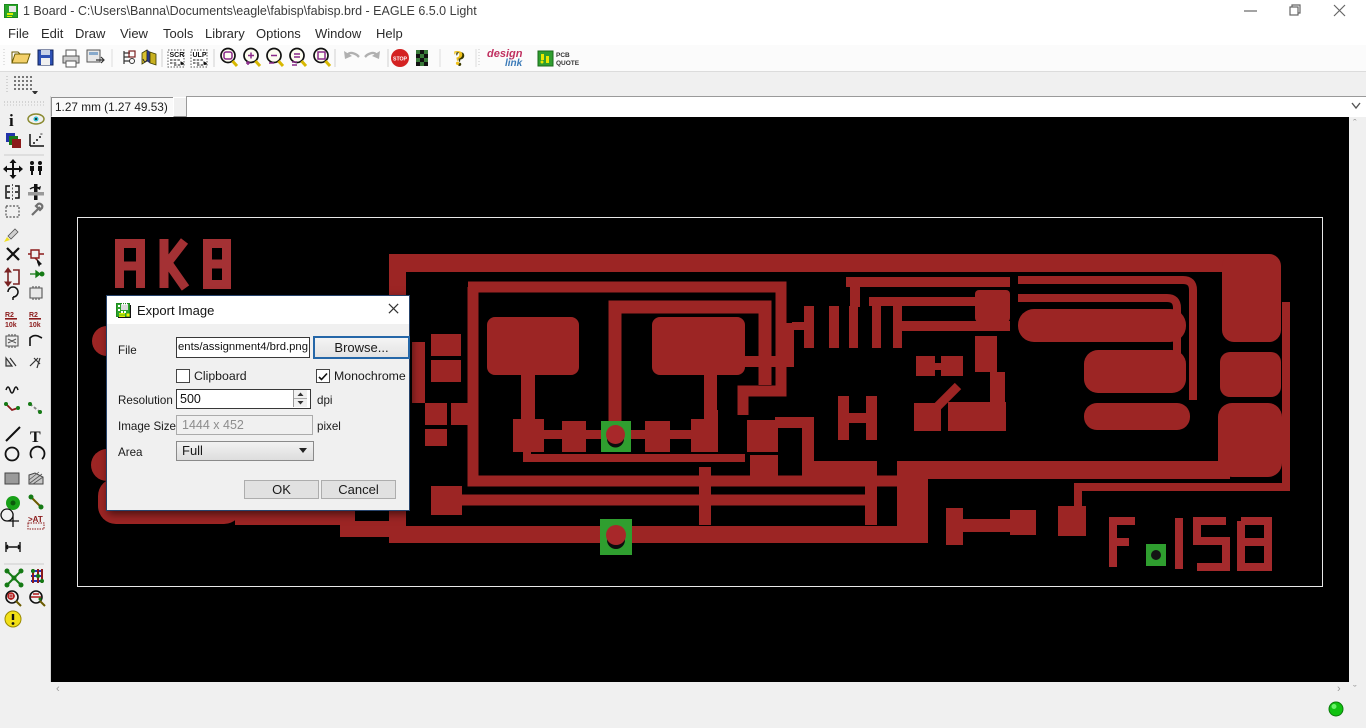 The height and width of the screenshot is (728, 1366). I want to click on svg-text: i, so click(11, 120).